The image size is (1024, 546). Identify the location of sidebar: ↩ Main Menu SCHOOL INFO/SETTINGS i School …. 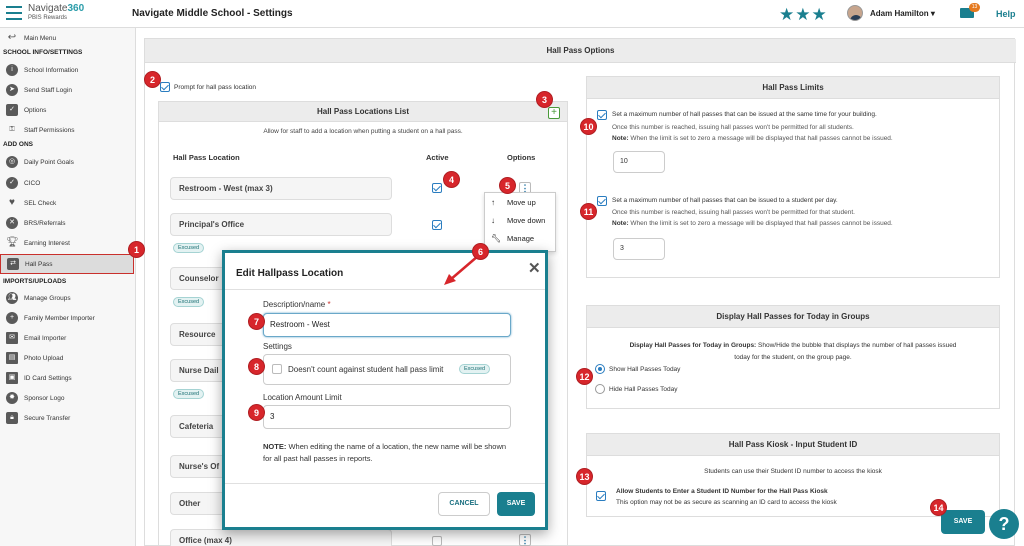
(68, 287).